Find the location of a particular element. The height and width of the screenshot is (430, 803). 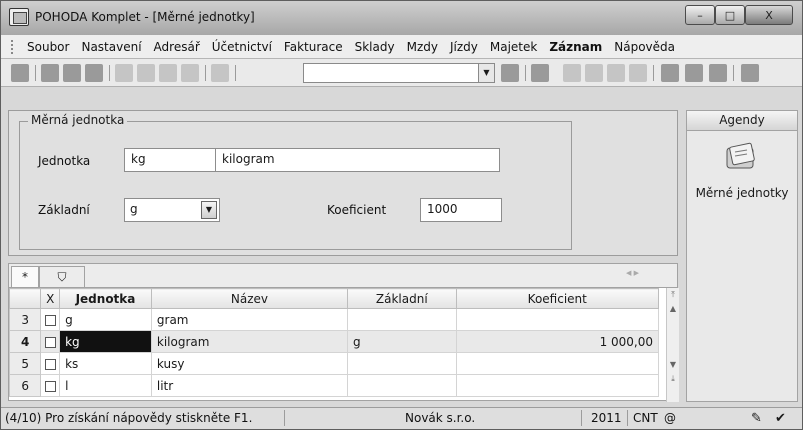

zoom-icon is located at coordinates (94, 73).